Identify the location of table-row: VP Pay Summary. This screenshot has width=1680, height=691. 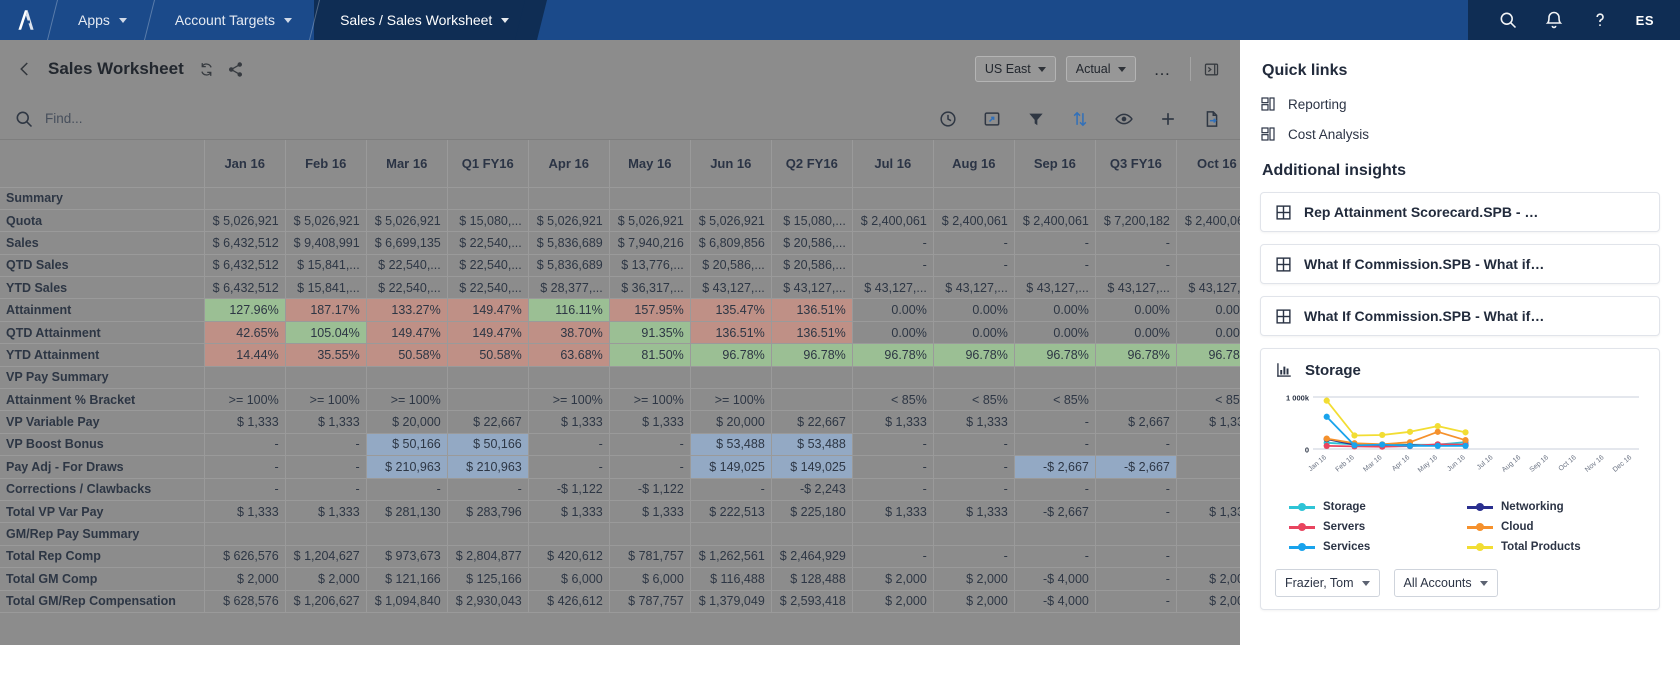
(620, 378).